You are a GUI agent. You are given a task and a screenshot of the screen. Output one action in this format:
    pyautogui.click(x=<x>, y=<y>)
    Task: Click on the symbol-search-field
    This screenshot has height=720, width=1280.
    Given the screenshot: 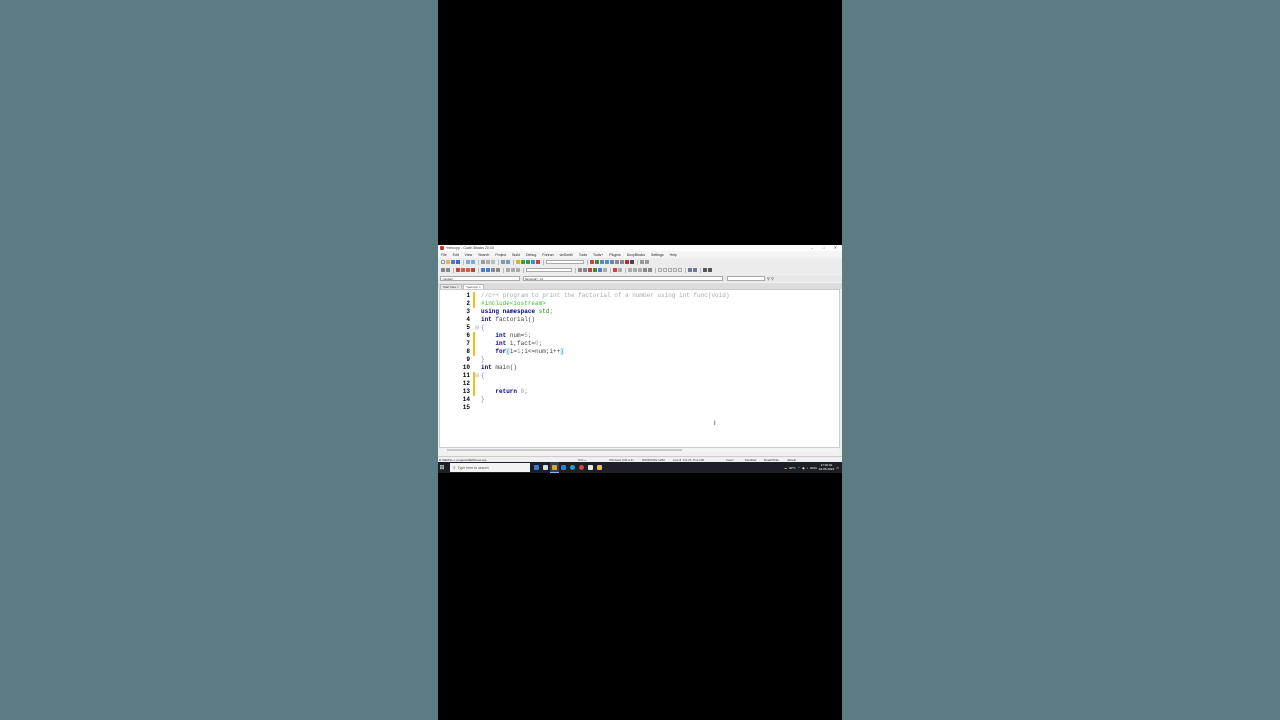 What is the action you would take?
    pyautogui.click(x=746, y=278)
    